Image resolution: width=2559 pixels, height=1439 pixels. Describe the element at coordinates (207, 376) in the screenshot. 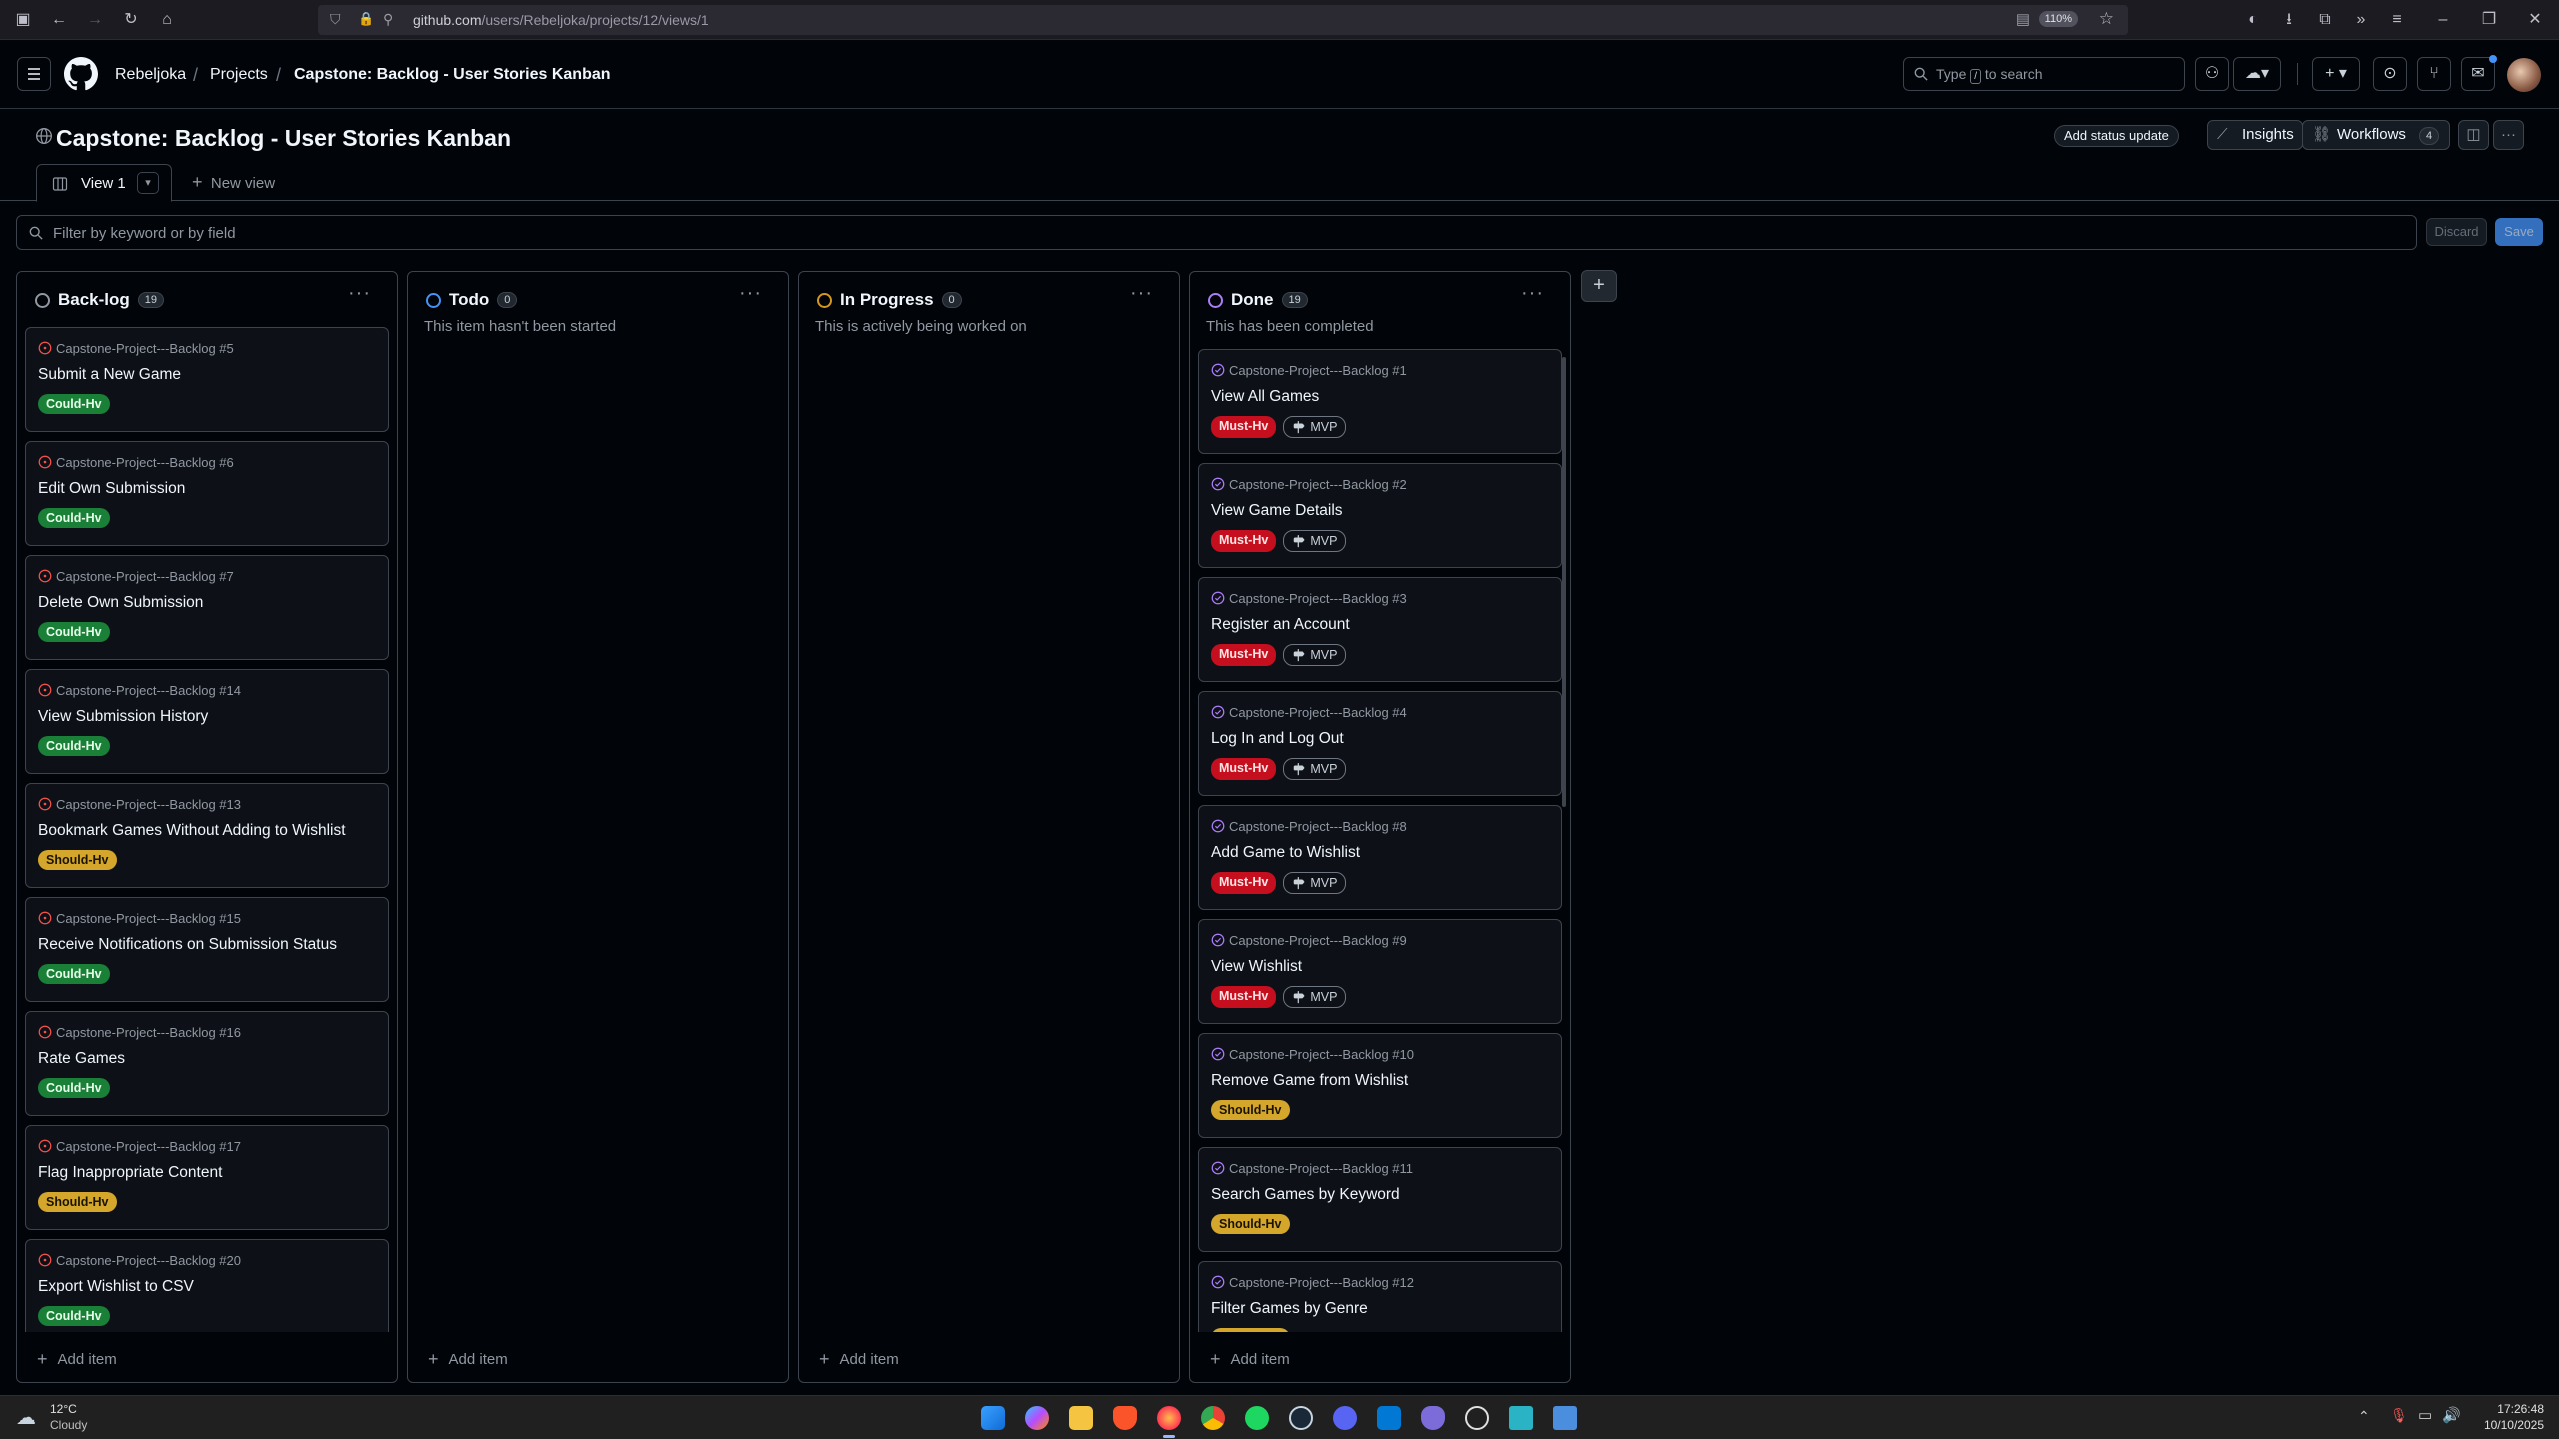

I see `card-title: Submit a New Game` at that location.